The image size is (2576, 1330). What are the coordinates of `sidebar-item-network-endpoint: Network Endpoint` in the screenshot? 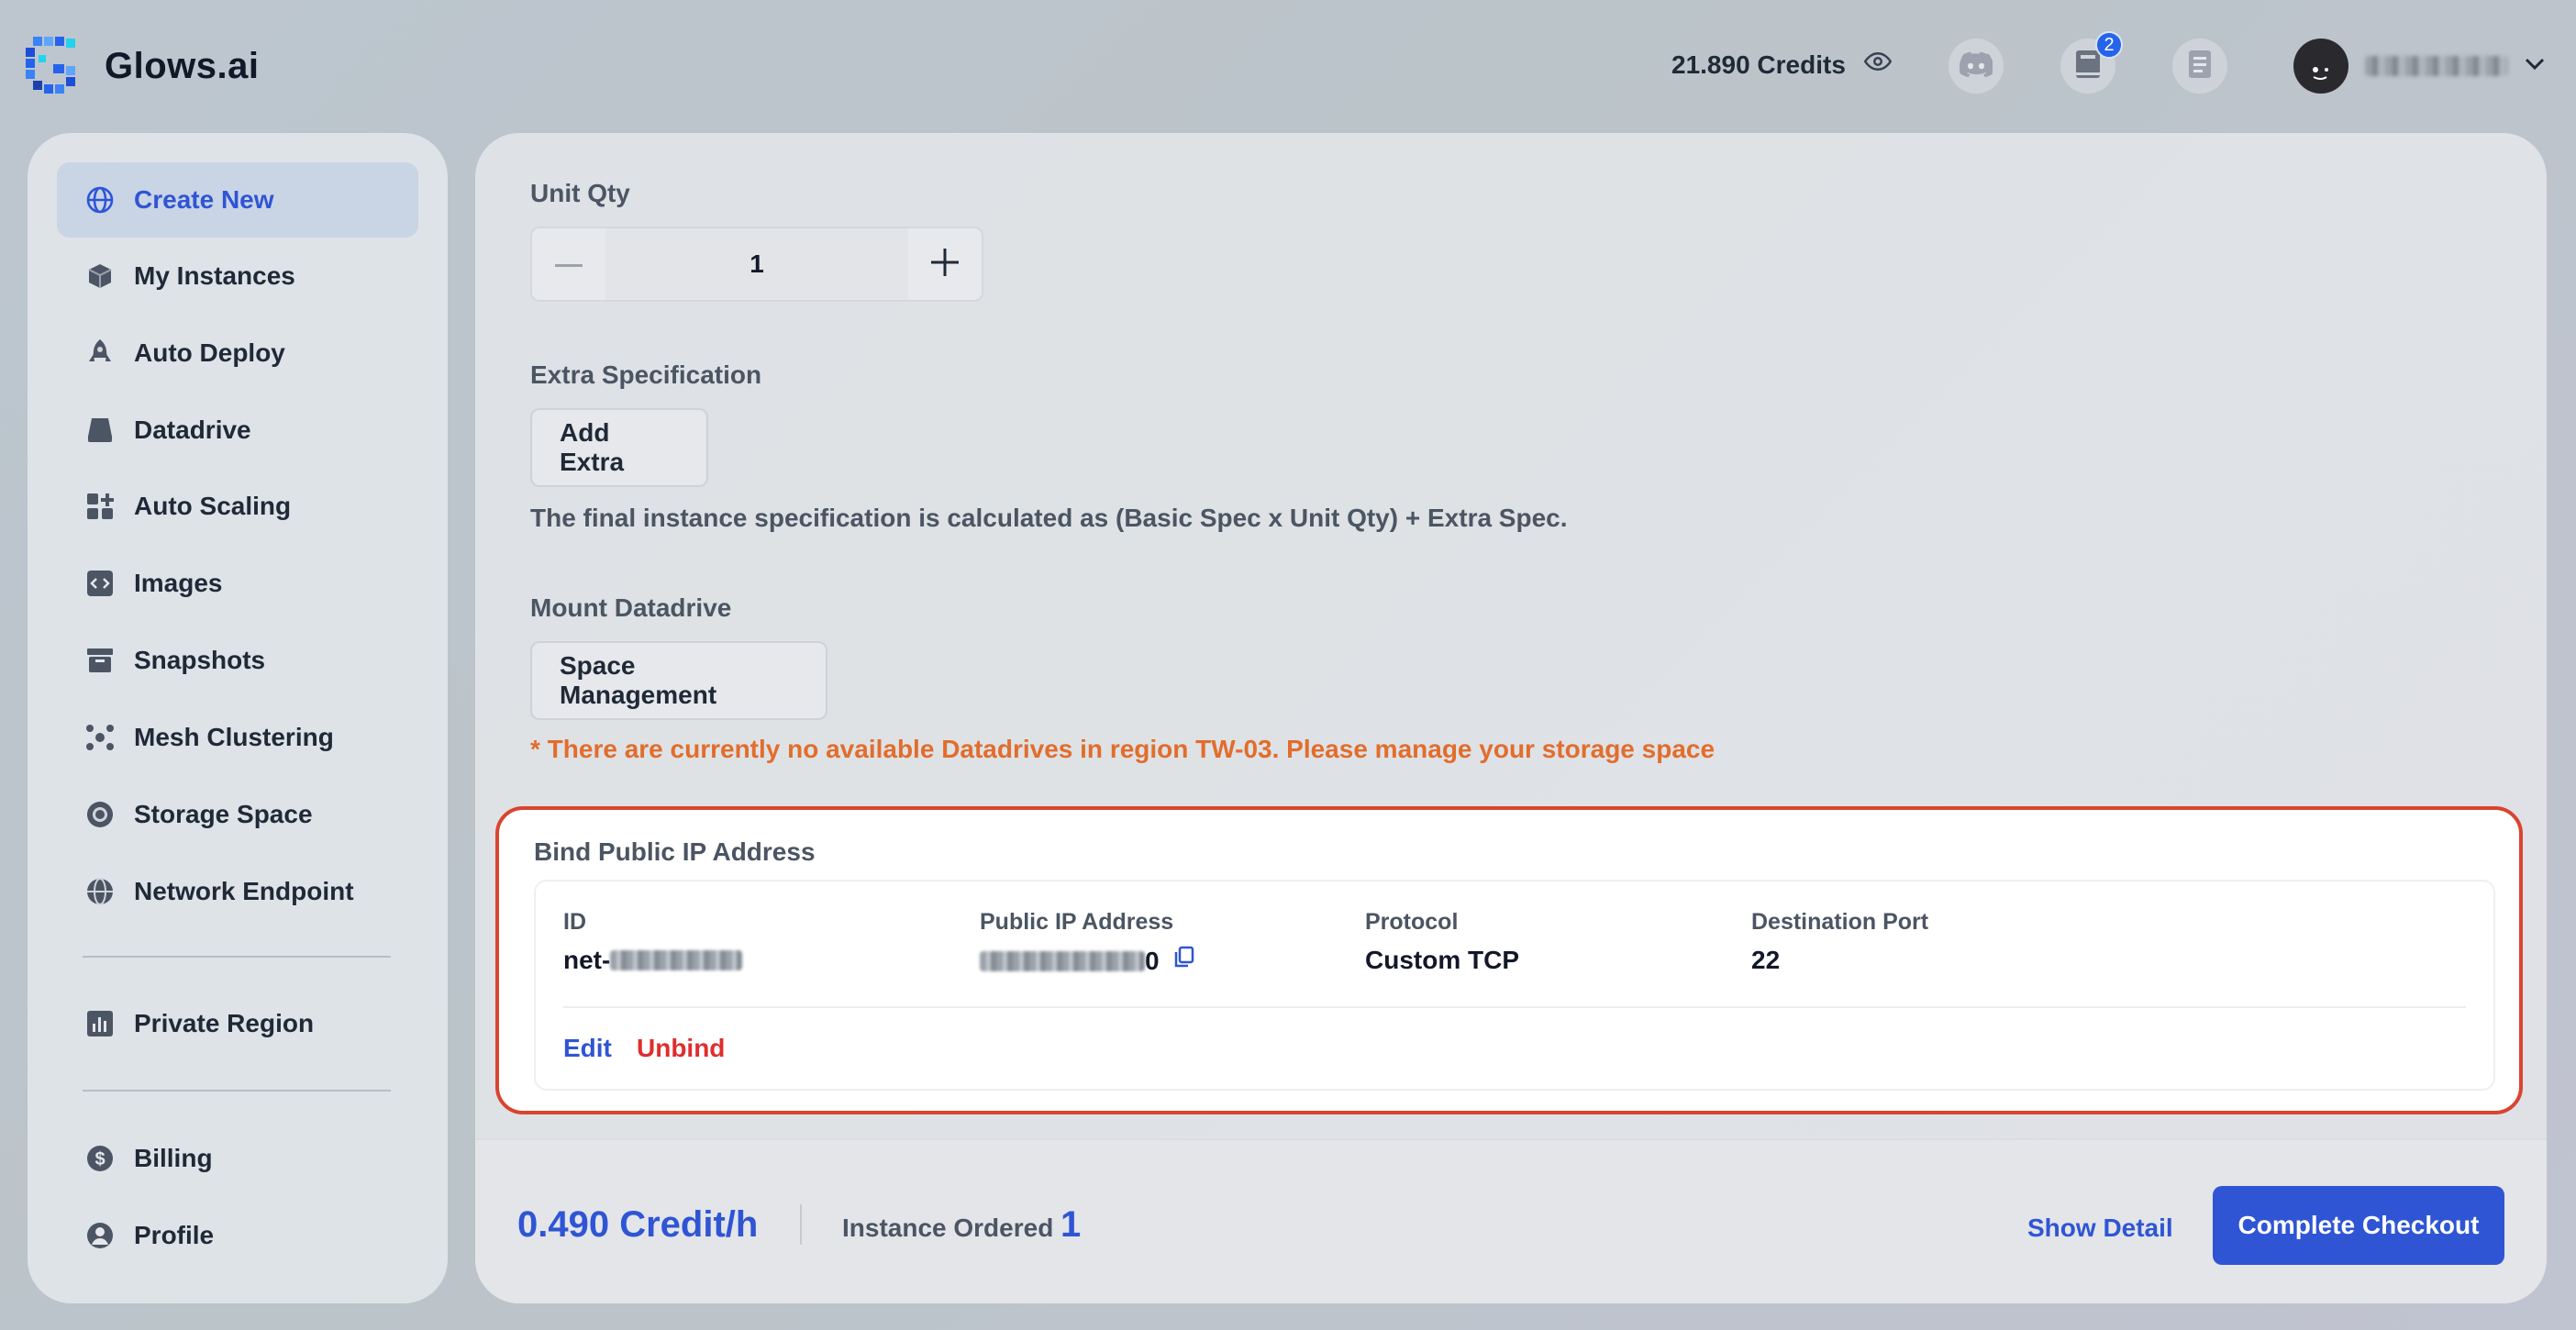 It's located at (237, 891).